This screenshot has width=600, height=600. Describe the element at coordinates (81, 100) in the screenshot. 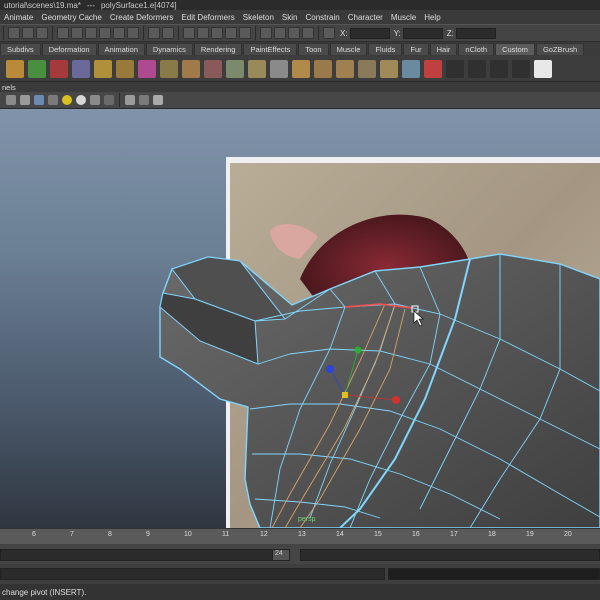

I see `shadows-icon` at that location.